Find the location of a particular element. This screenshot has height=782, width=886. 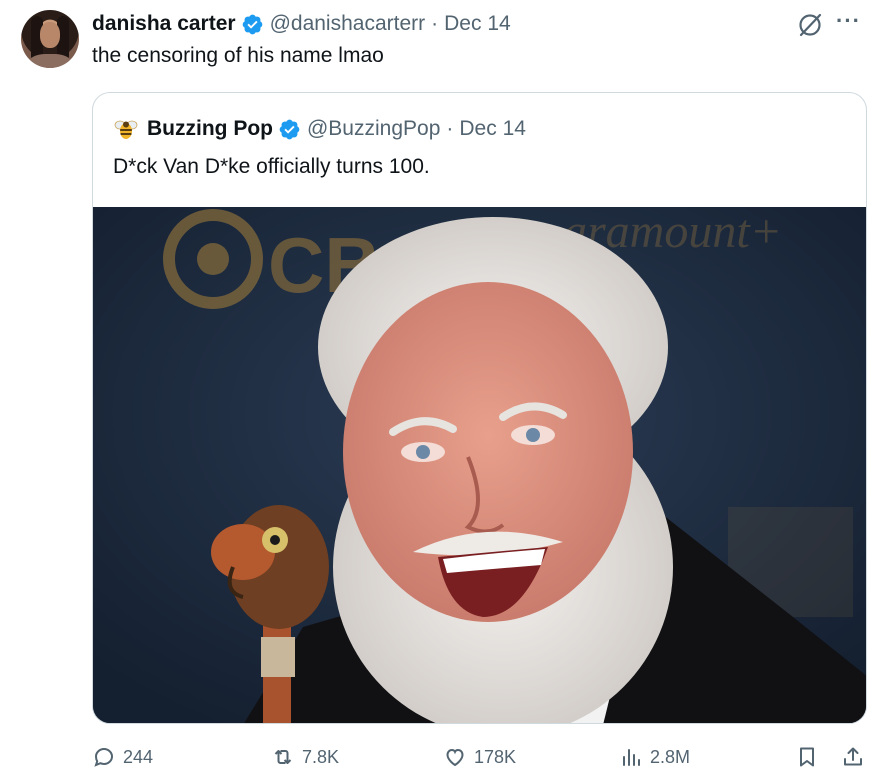

bookmark-button is located at coordinates (807, 757).